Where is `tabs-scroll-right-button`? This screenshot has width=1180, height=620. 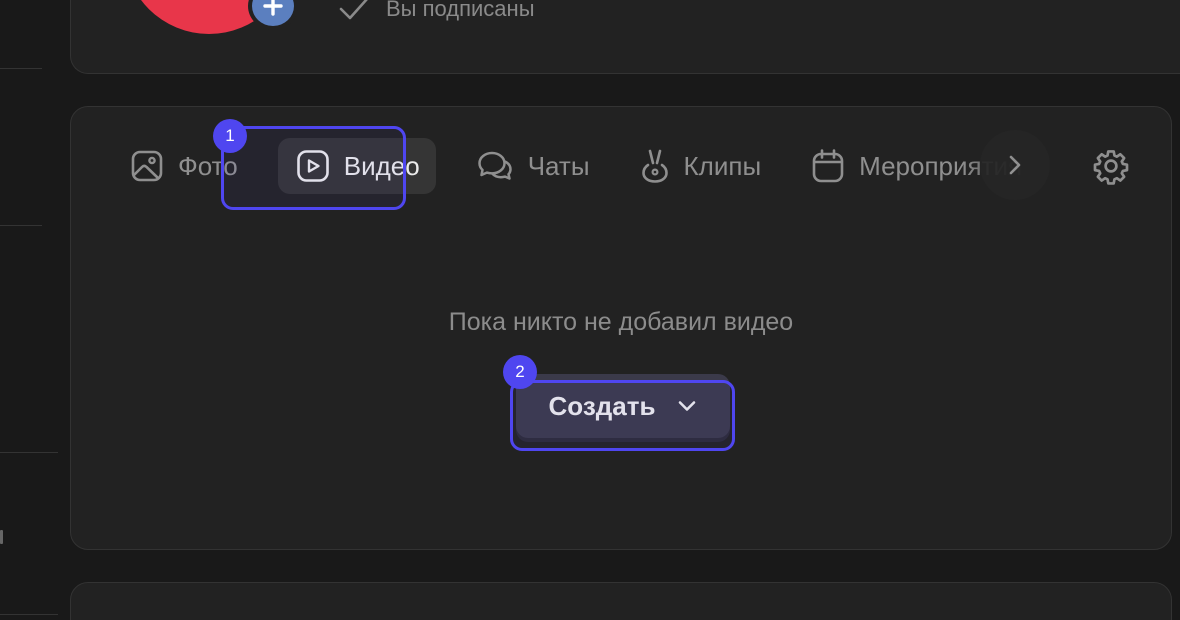
tabs-scroll-right-button is located at coordinates (1015, 165).